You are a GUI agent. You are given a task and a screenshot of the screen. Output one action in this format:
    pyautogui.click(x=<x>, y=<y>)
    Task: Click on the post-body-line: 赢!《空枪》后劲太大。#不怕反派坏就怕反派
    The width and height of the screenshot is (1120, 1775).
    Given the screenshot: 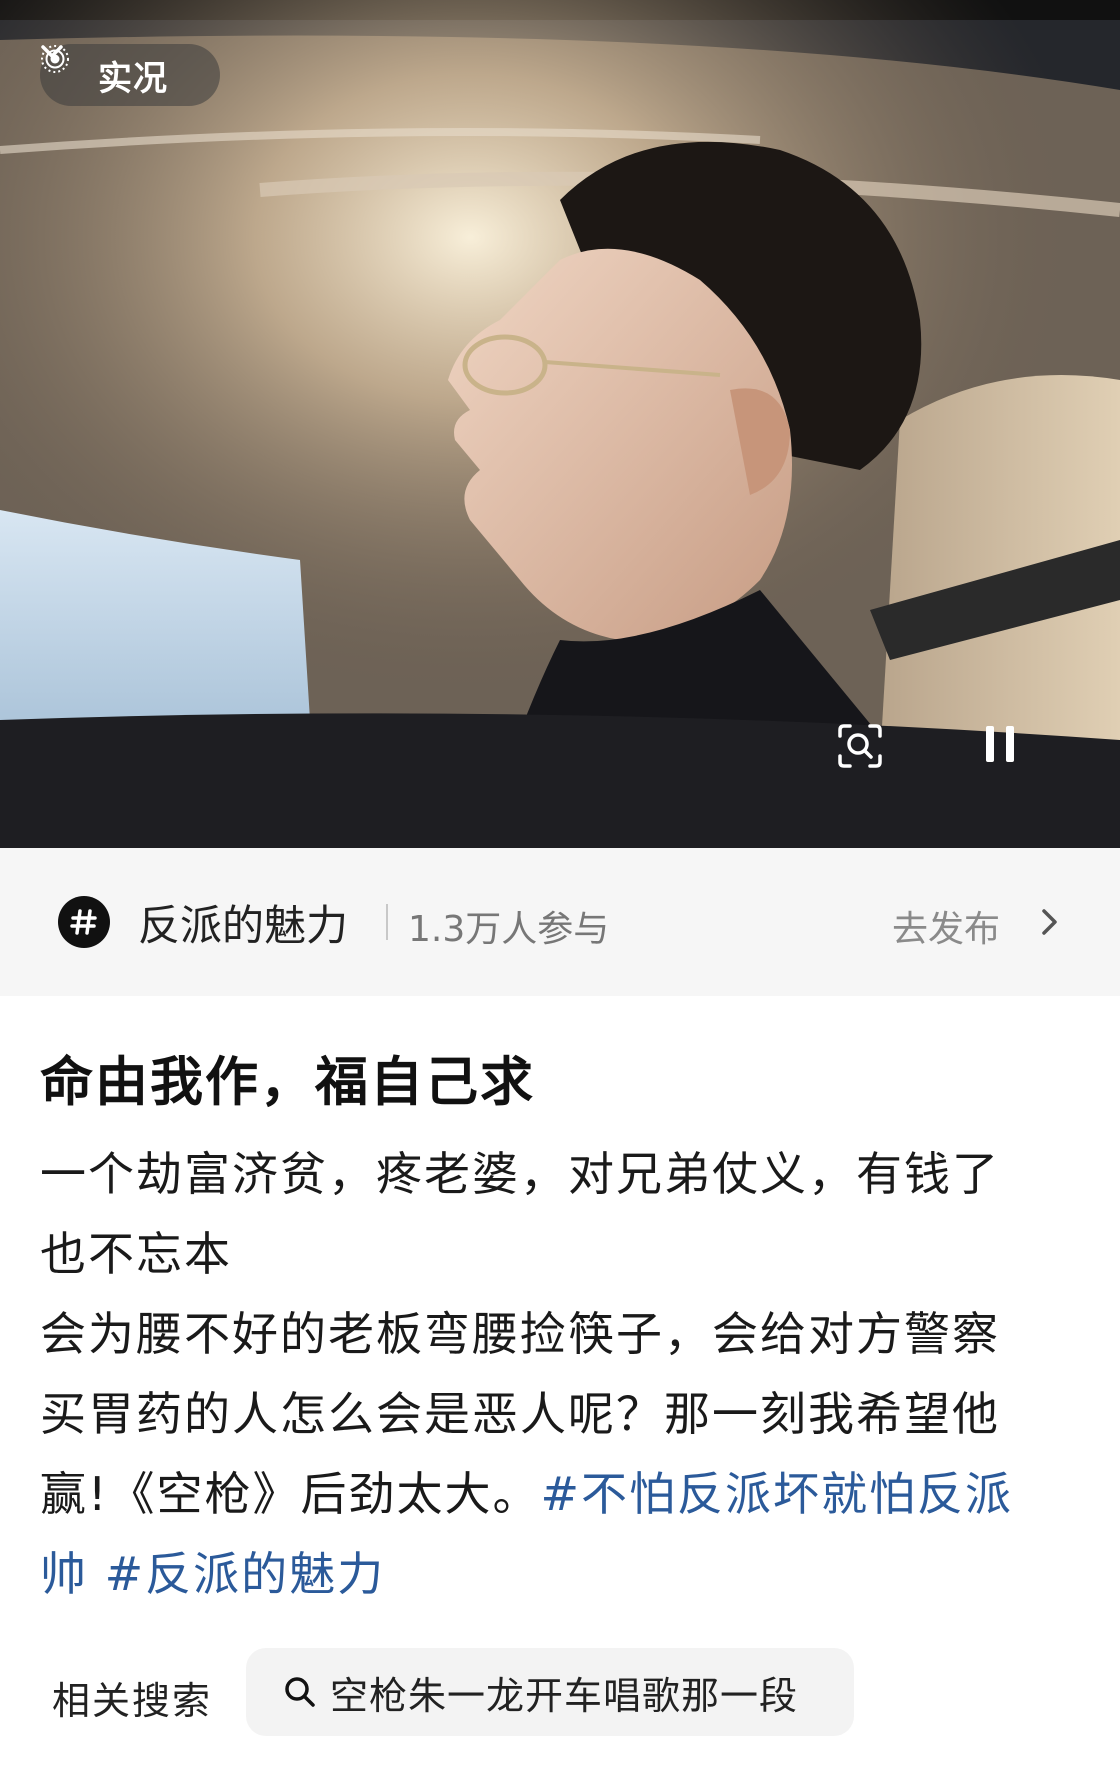 What is the action you would take?
    pyautogui.click(x=565, y=1494)
    